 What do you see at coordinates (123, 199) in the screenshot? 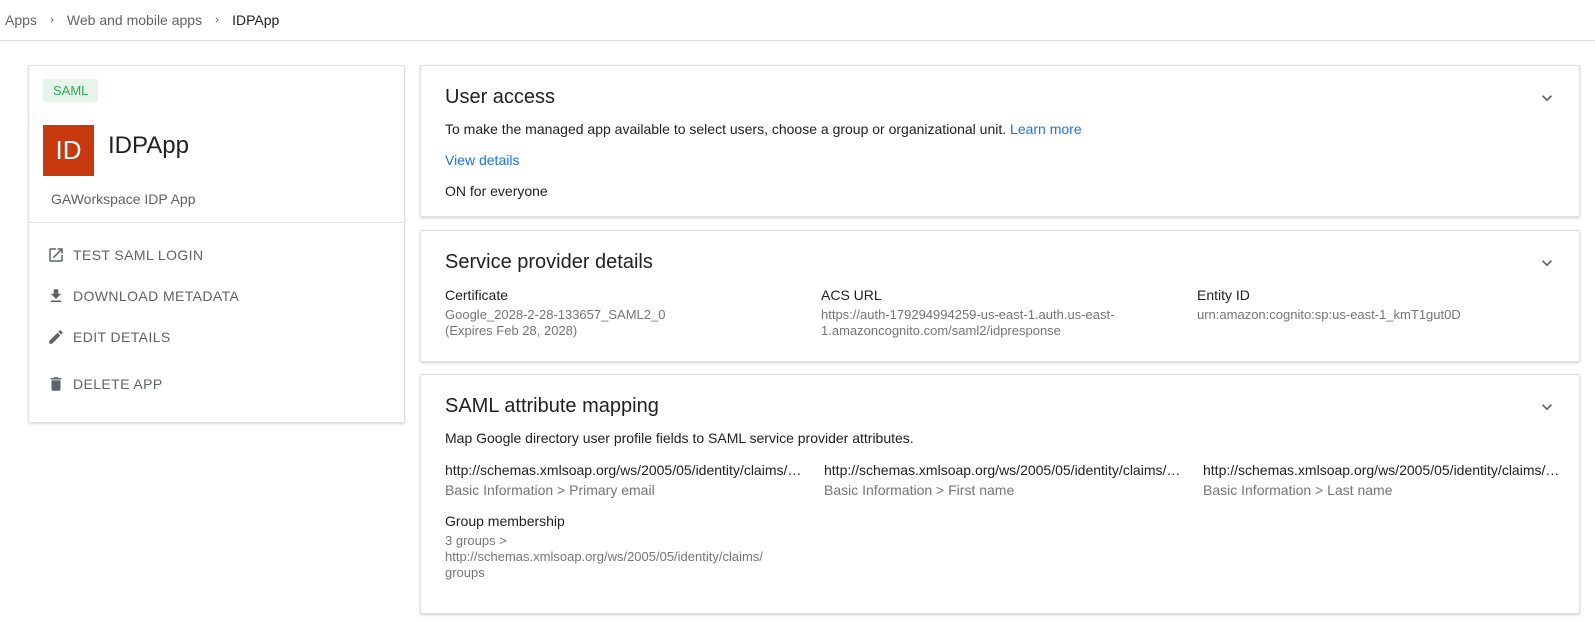
I see `app-description: GAWorkspace IDP App` at bounding box center [123, 199].